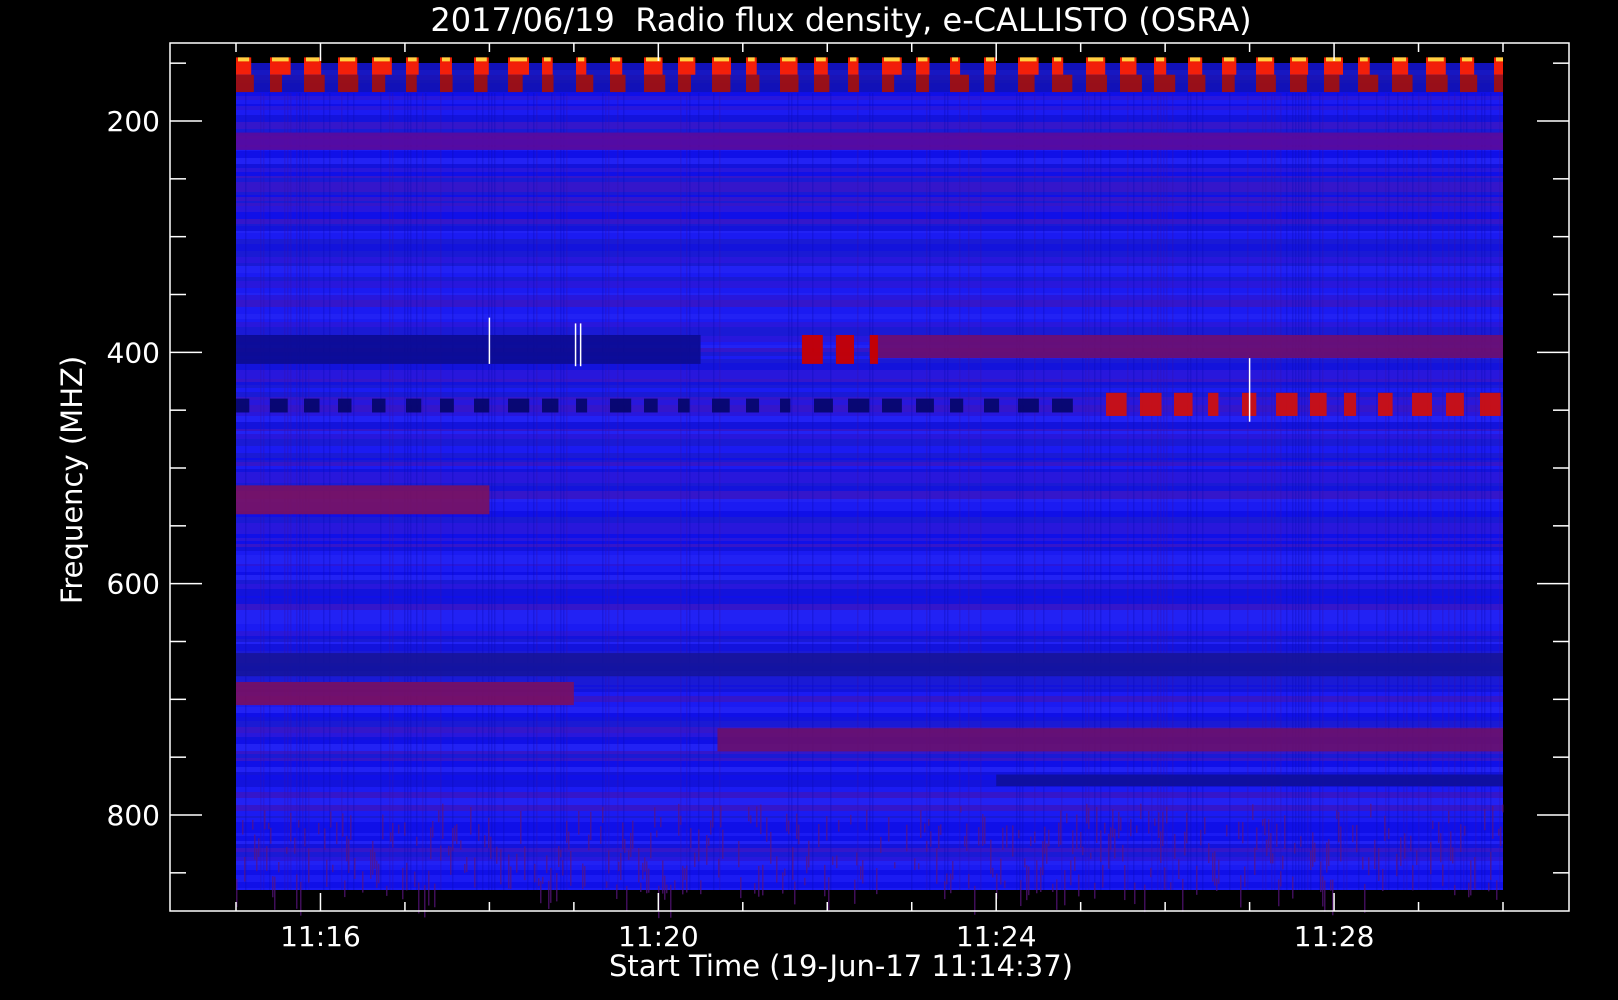 The image size is (1618, 1000). What do you see at coordinates (1249, 780) in the screenshot?
I see `heatmap-band` at bounding box center [1249, 780].